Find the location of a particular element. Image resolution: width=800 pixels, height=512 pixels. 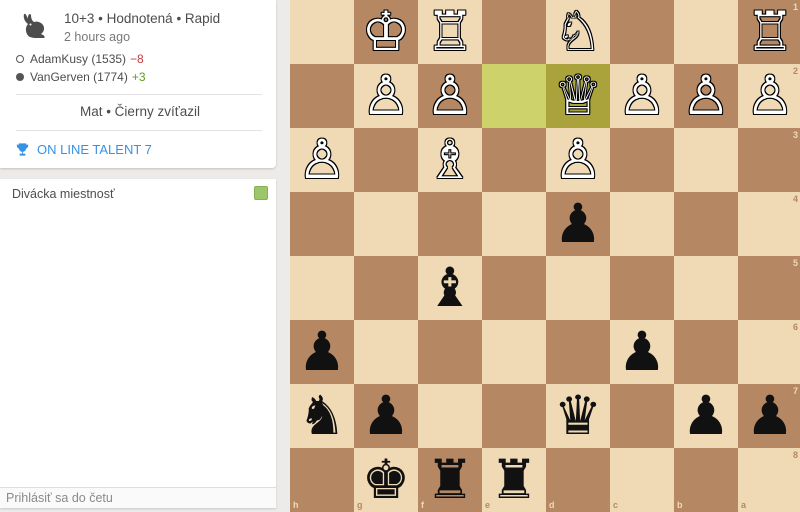

square-c1 is located at coordinates (642, 32).